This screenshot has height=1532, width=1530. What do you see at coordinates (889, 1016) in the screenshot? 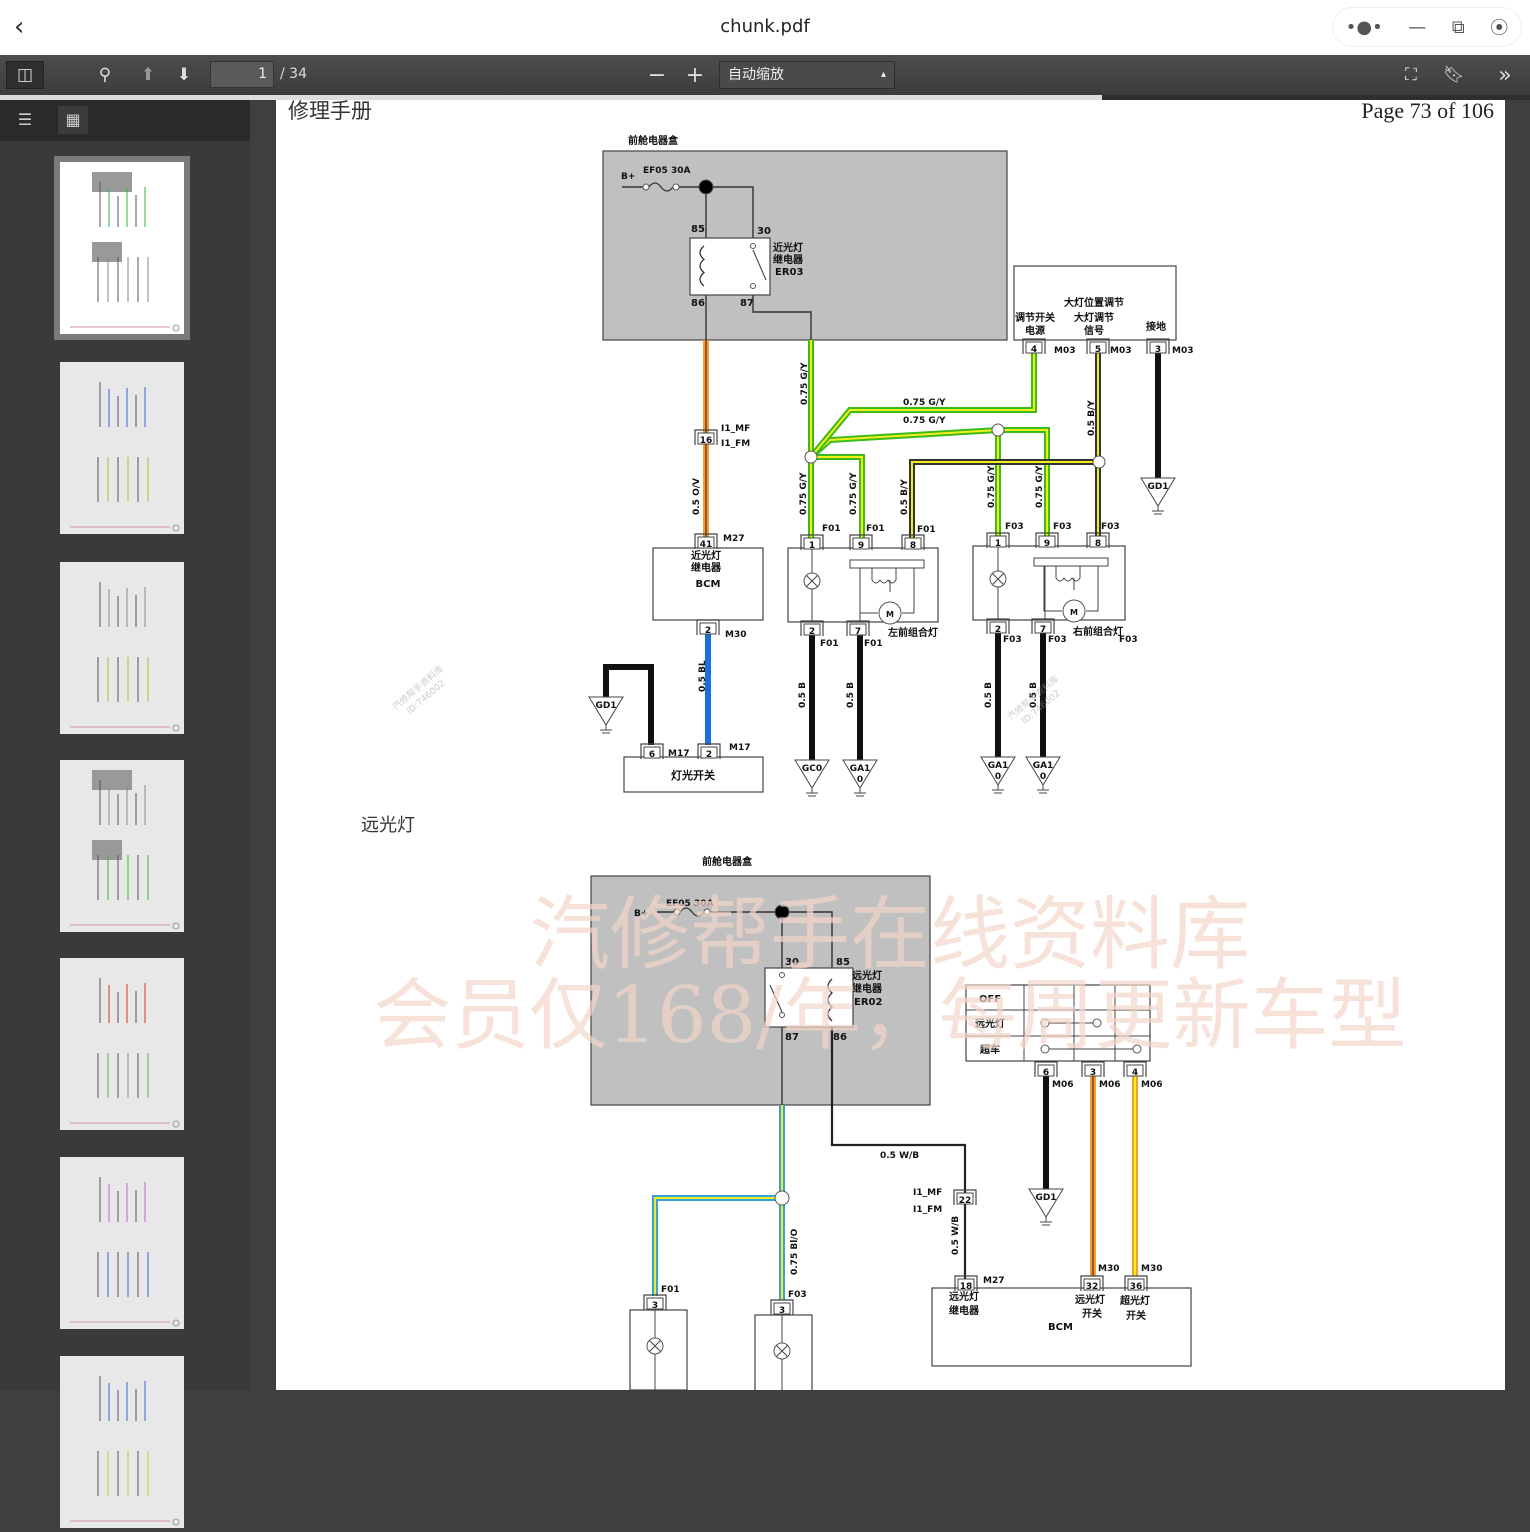
I see `watermark-text: 会员仅168/年，每周更新车型` at bounding box center [889, 1016].